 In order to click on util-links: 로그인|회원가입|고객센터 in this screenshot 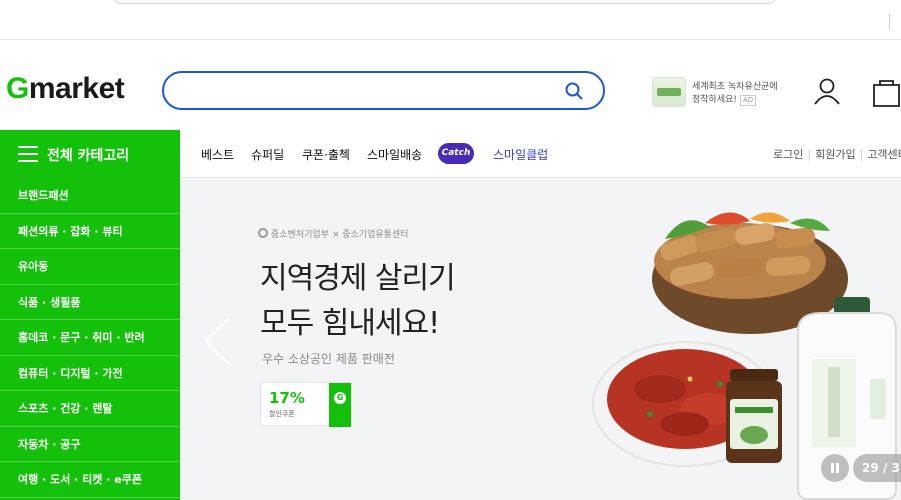, I will do `click(837, 154)`.